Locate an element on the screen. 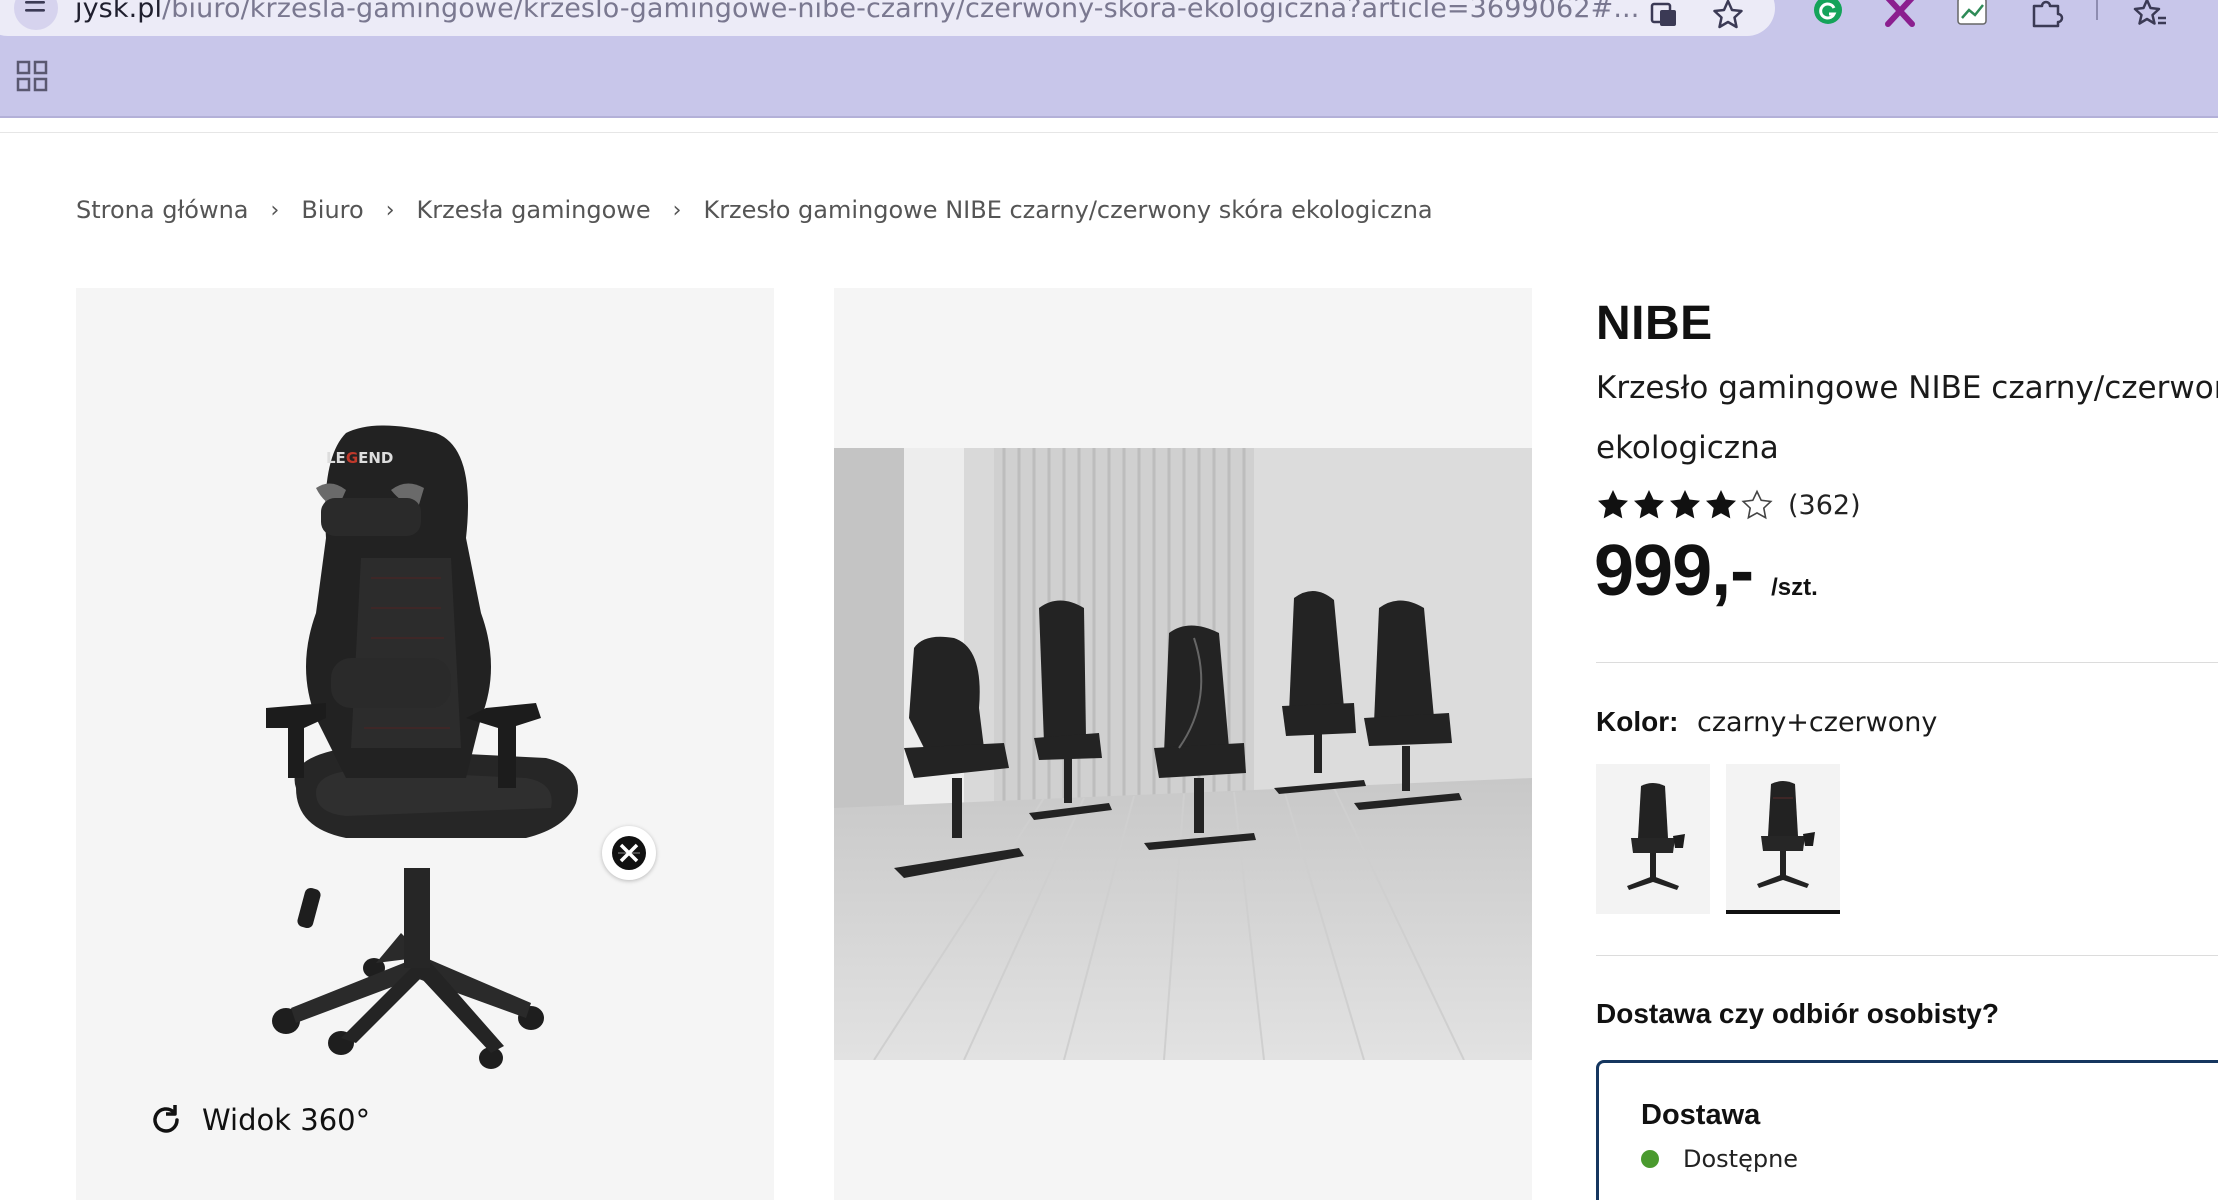 Image resolution: width=2218 pixels, height=1200 pixels. remove-badge is located at coordinates (629, 853).